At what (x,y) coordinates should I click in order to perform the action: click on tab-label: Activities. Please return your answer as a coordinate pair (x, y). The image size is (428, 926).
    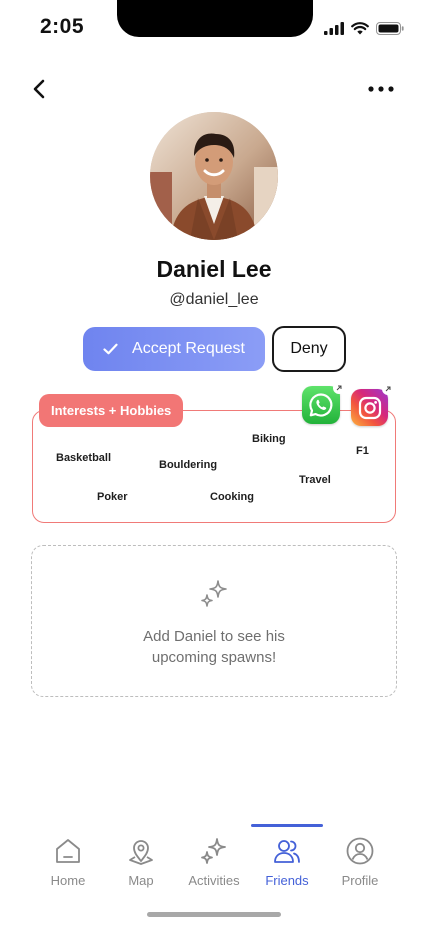
    Looking at the image, I should click on (214, 880).